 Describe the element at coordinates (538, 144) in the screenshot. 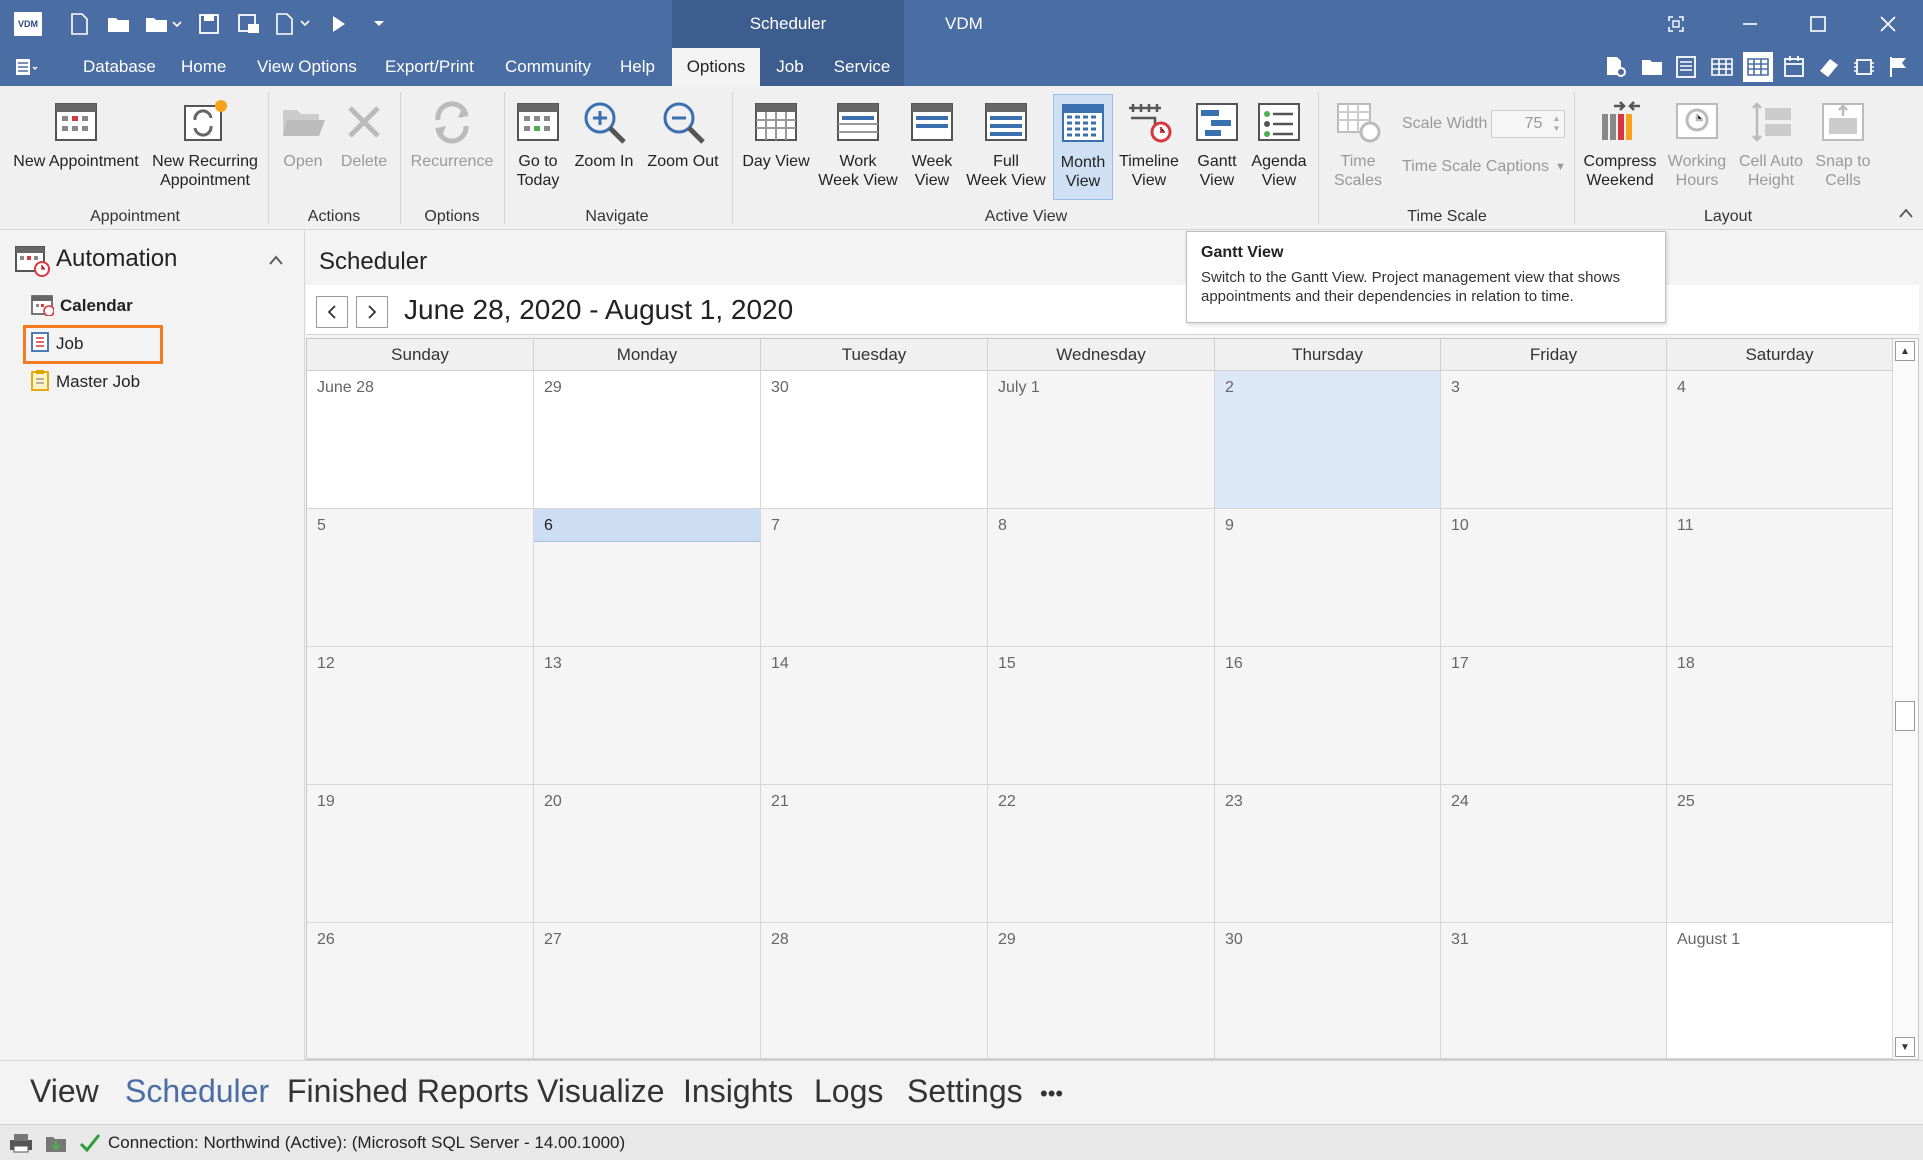

I see `go-to-today-button: Go to Today` at that location.